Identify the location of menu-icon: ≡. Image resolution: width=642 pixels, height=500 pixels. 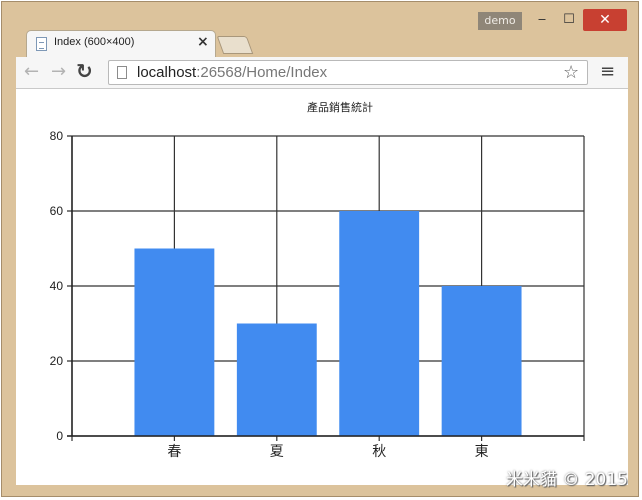
(607, 71).